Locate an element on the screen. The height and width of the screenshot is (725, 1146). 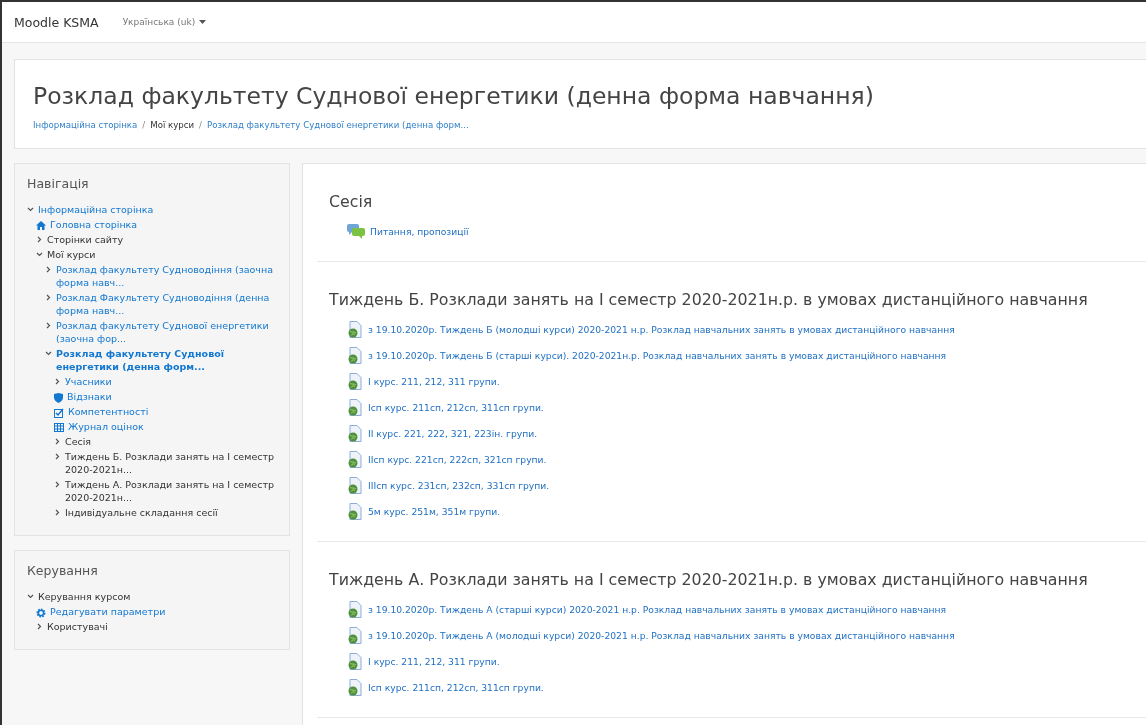
breadcrumb-link: Інформаційна сторінка is located at coordinates (85, 125).